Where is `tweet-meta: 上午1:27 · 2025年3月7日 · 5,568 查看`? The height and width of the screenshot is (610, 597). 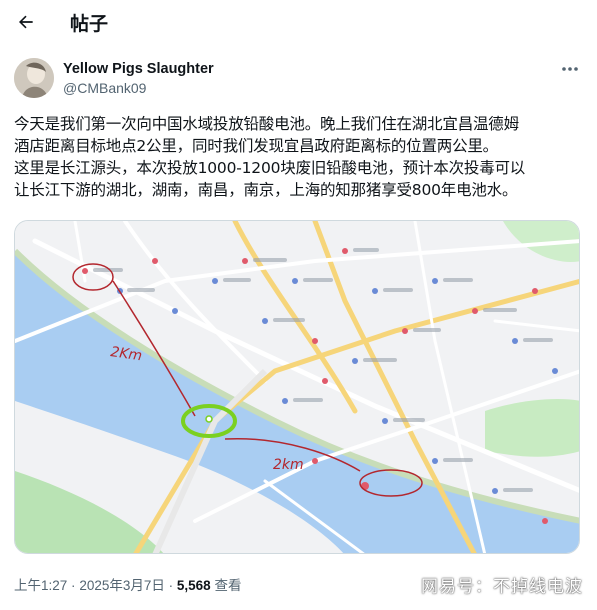 tweet-meta: 上午1:27 · 2025年3月7日 · 5,568 查看 is located at coordinates (127, 584).